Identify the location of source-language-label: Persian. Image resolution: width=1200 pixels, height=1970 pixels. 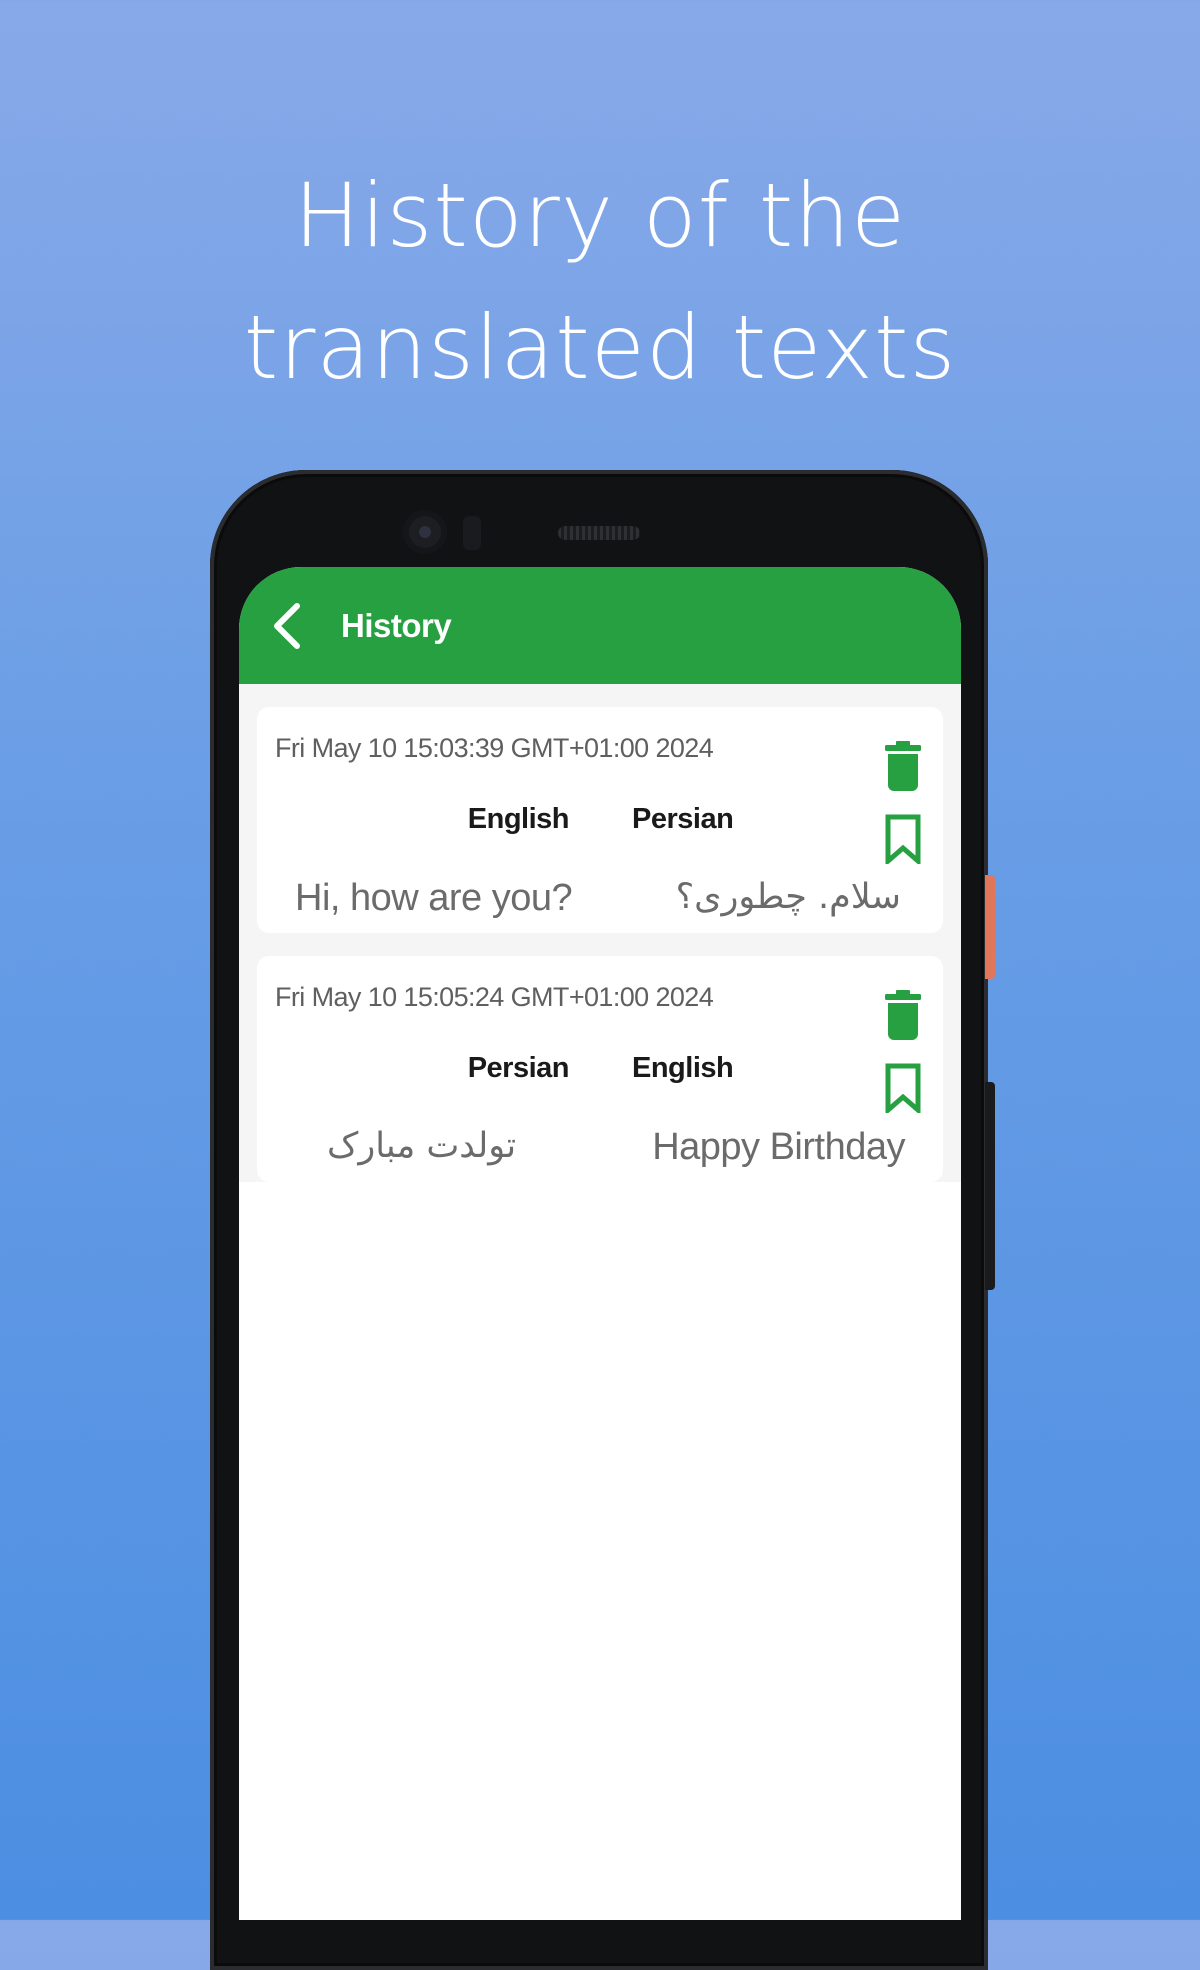
(518, 1068).